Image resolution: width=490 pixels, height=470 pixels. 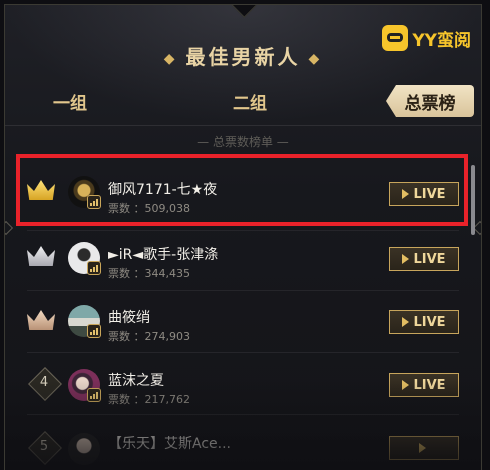 What do you see at coordinates (42, 321) in the screenshot?
I see `bronze-crown-icon` at bounding box center [42, 321].